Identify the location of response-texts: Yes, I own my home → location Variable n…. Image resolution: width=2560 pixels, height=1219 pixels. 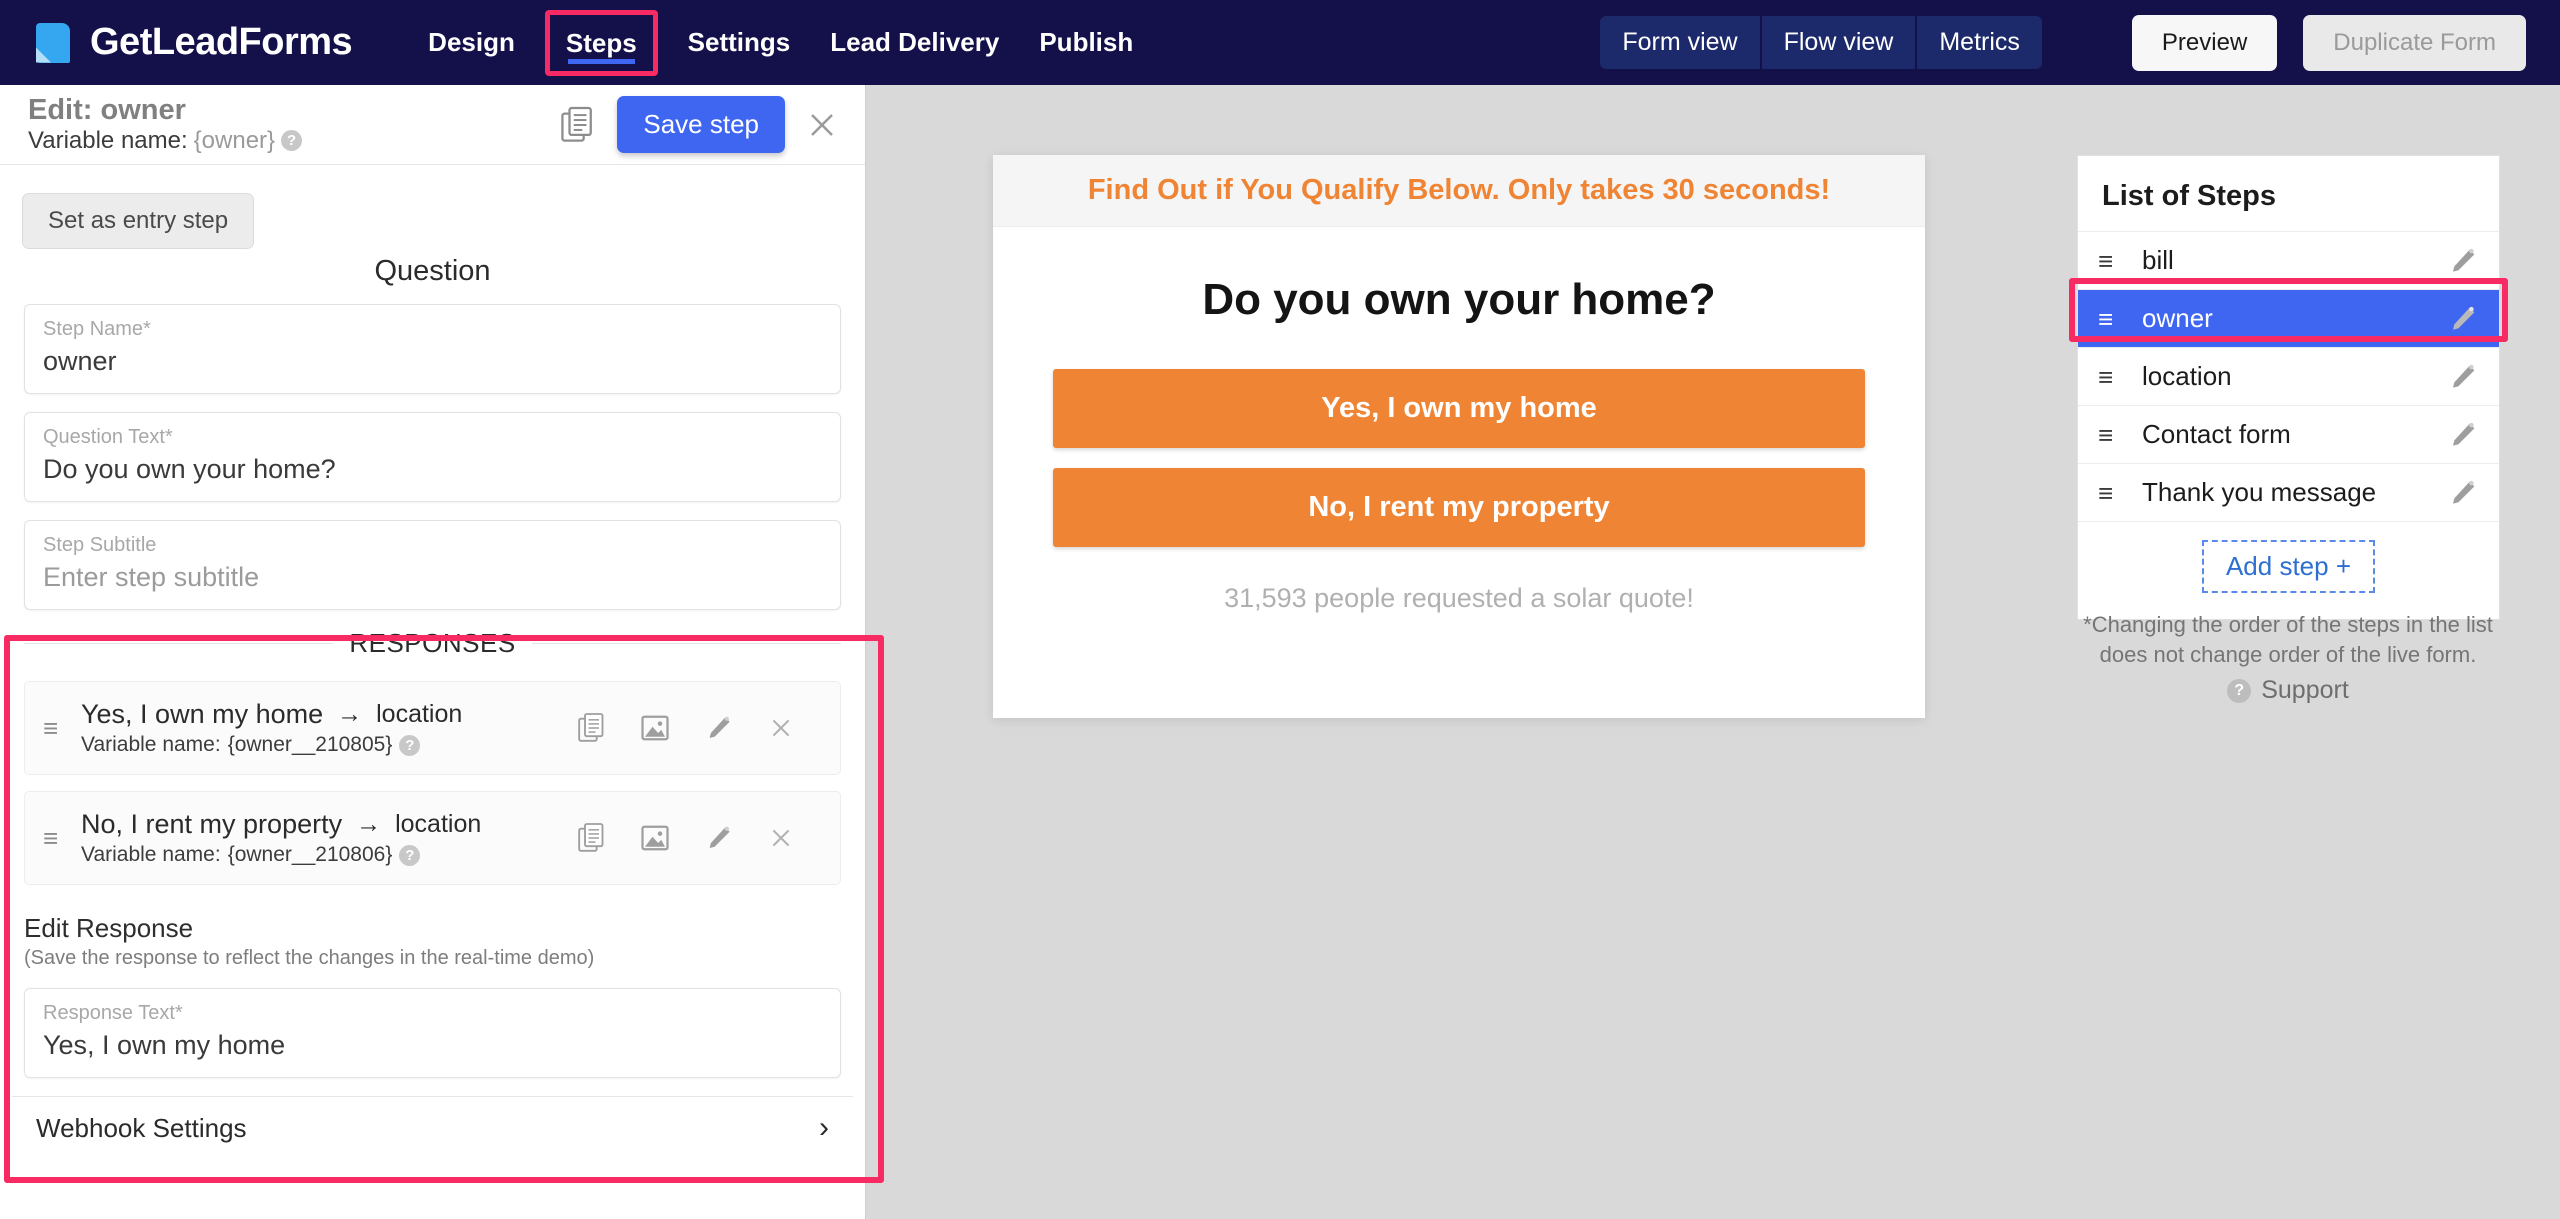
(271, 728).